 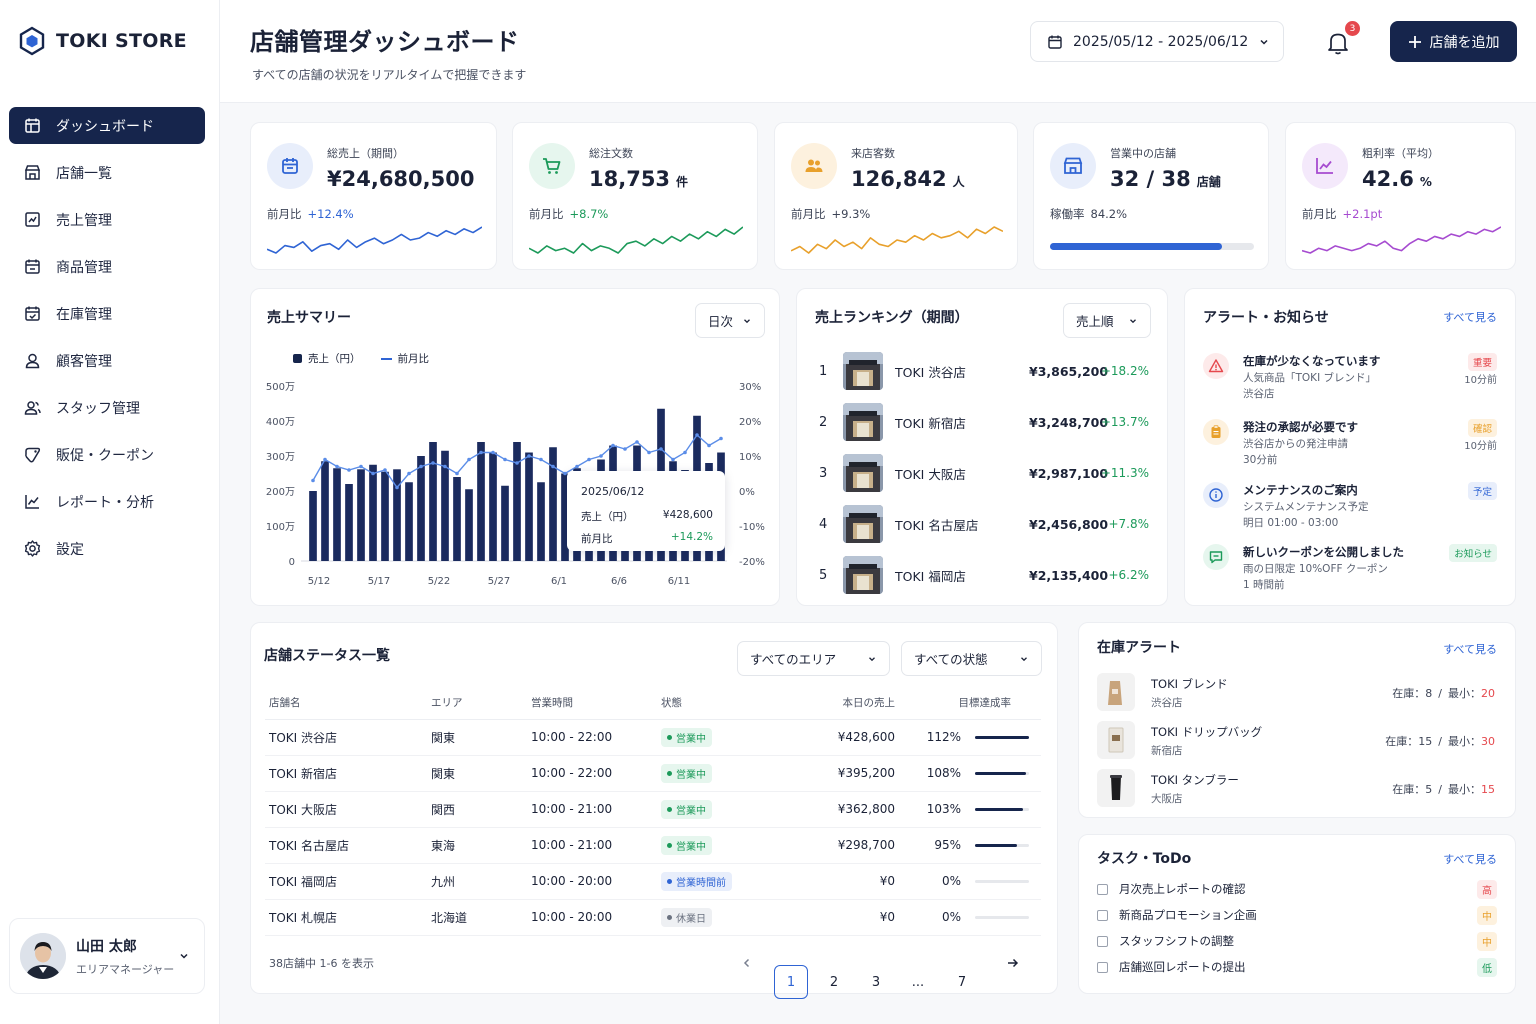 What do you see at coordinates (1350, 512) in the screenshot?
I see `alert-item: メンテナンスのご案内 システムメンテナンス予定 明日 01:00 - 03:00 予定` at bounding box center [1350, 512].